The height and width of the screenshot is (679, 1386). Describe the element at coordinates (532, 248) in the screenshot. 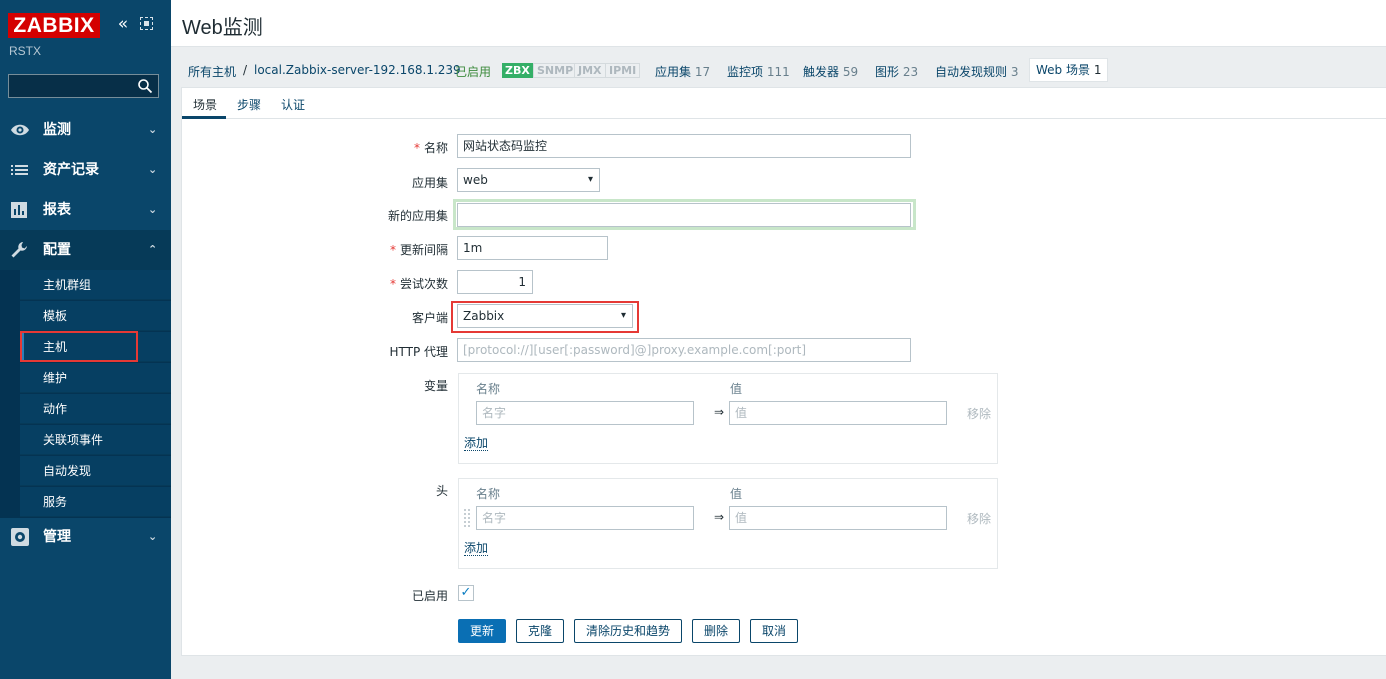

I see `update-interval-input: 1m` at that location.